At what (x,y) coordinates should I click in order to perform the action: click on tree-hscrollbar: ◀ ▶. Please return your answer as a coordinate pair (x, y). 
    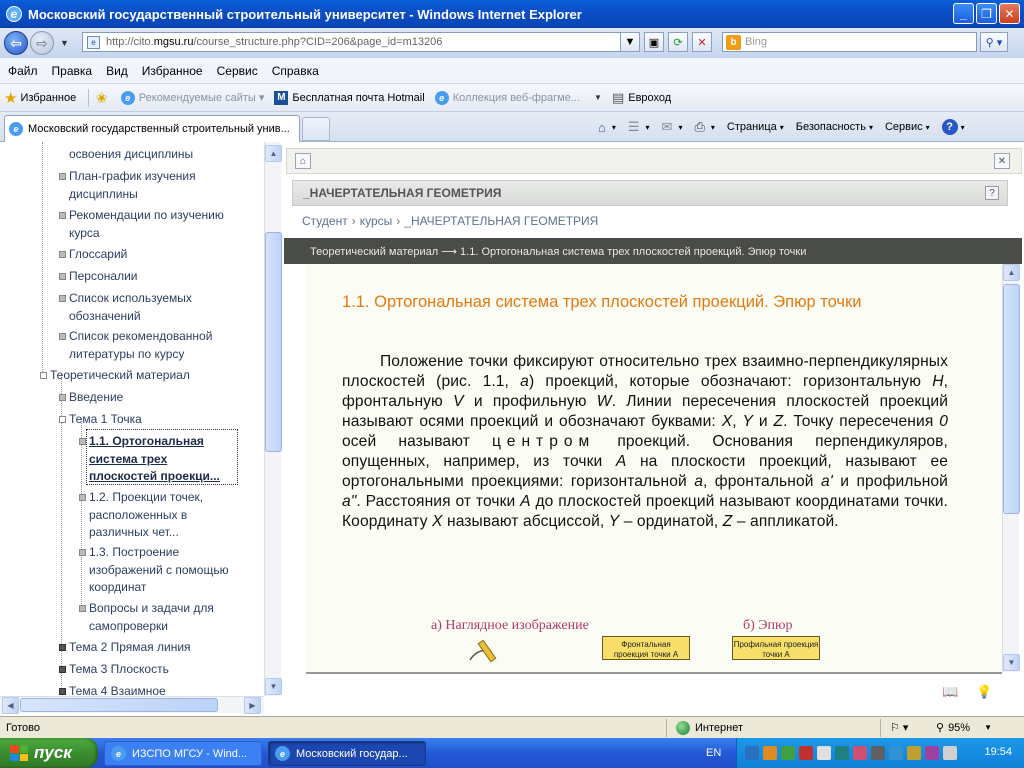
    Looking at the image, I should click on (132, 705).